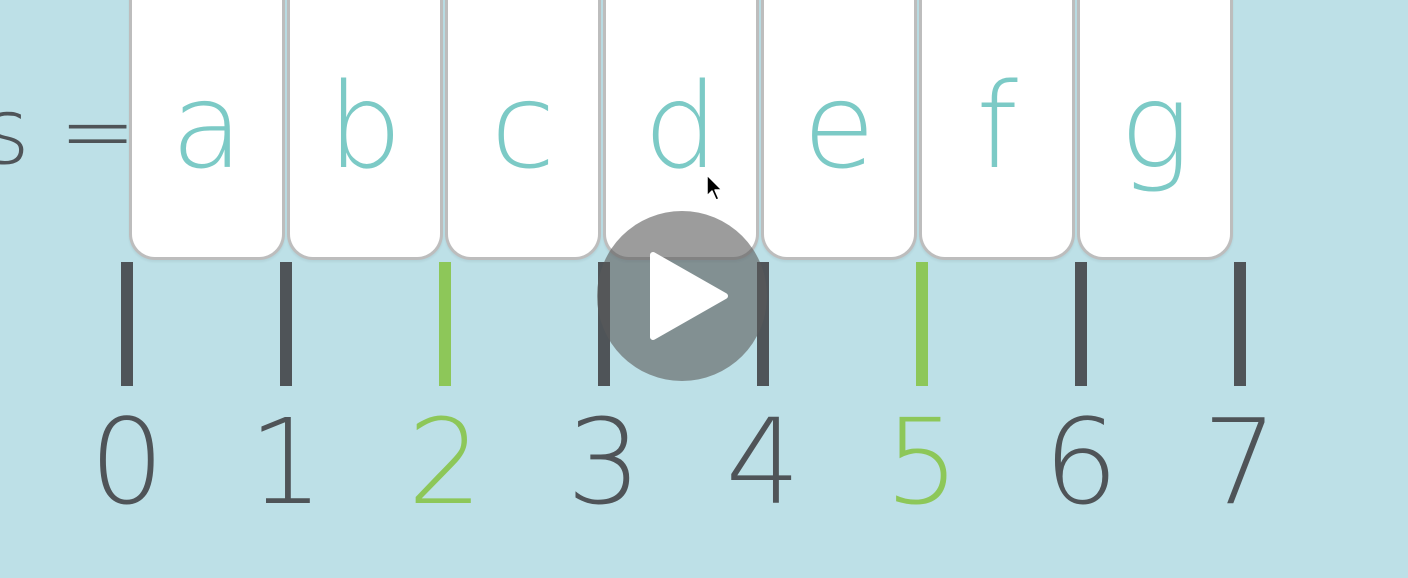  Describe the element at coordinates (68, 131) in the screenshot. I see `variable-label: s =` at that location.